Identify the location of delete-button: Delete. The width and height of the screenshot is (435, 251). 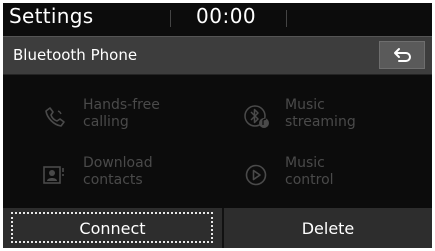
(328, 228).